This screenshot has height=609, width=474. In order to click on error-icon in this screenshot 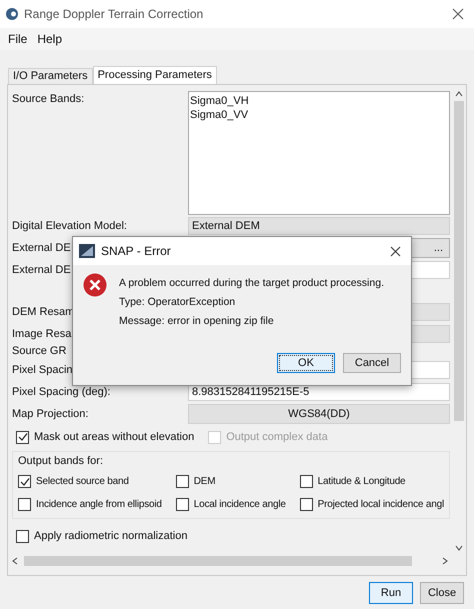, I will do `click(95, 285)`.